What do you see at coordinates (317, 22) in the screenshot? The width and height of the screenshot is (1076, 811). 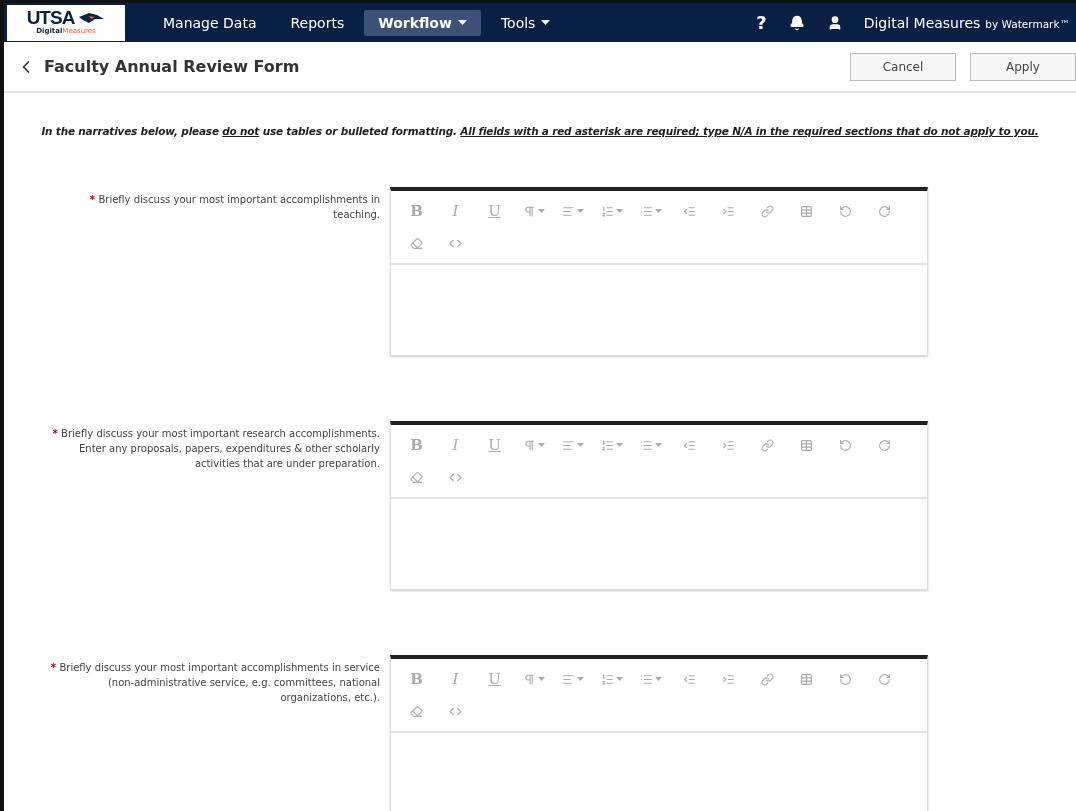 I see `nav-menu-item: Reports` at bounding box center [317, 22].